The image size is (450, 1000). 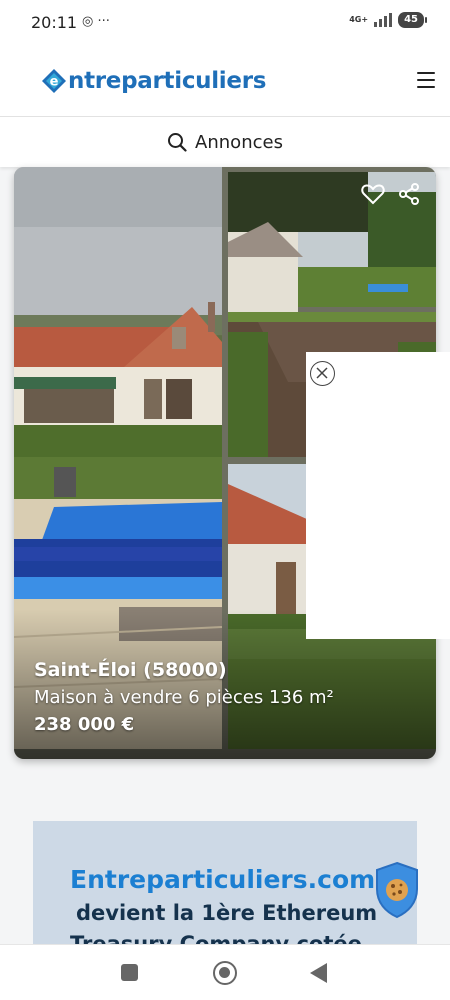 I want to click on system-navigation-bar, so click(x=225, y=972).